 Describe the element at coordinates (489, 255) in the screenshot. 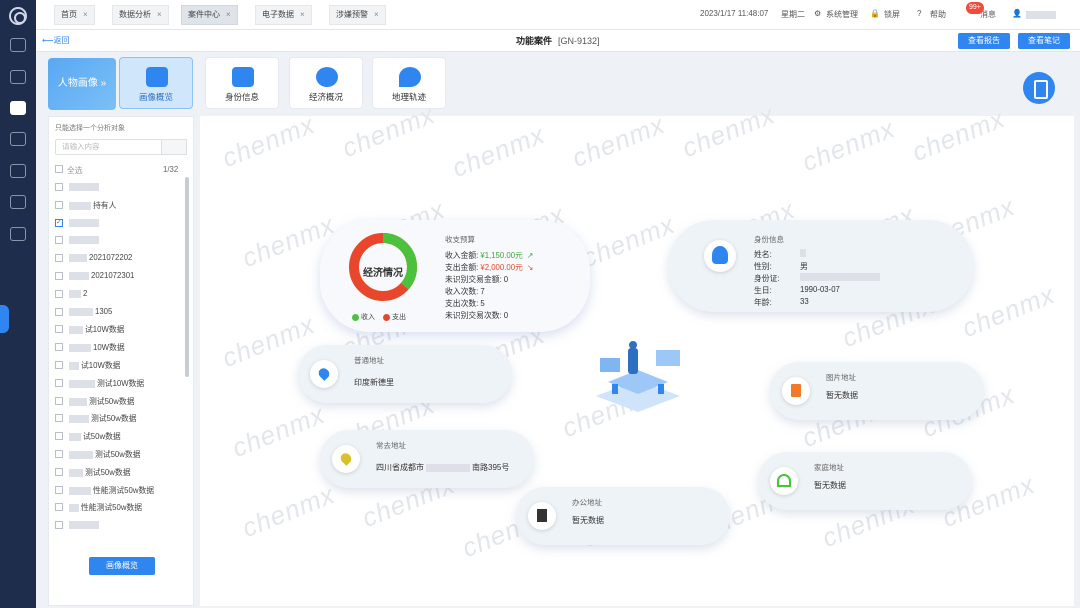

I see `income-row: 收入金额:¥1,150.00元↗` at that location.